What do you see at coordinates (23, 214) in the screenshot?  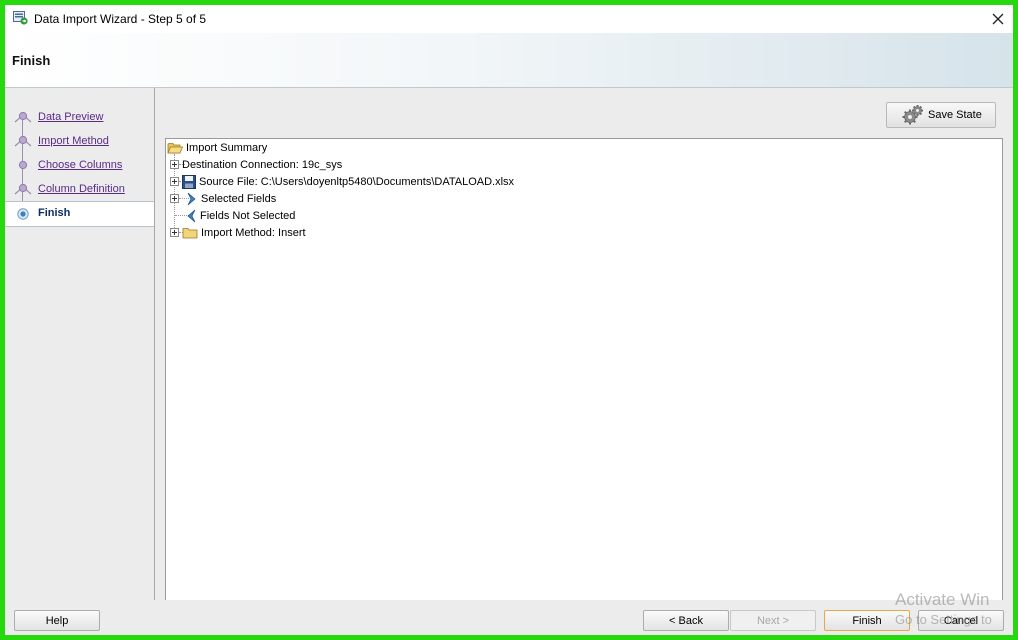 I see `step-current-icon` at bounding box center [23, 214].